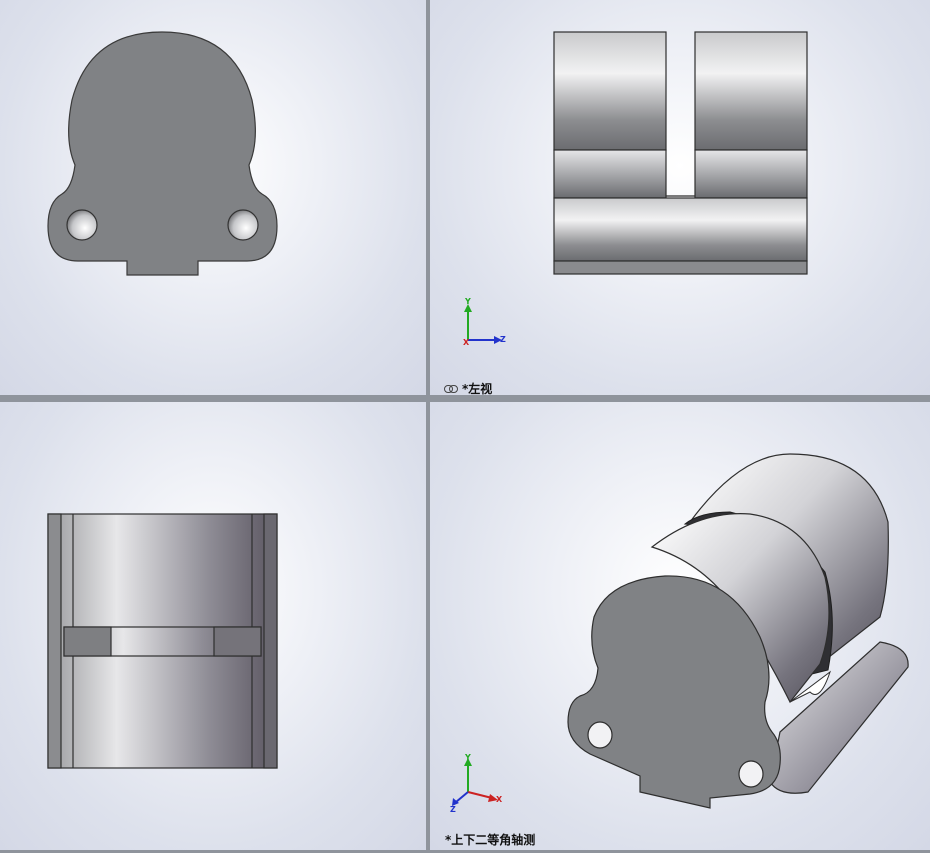  I want to click on view-label-isometric: *上下二等角轴测, so click(490, 839).